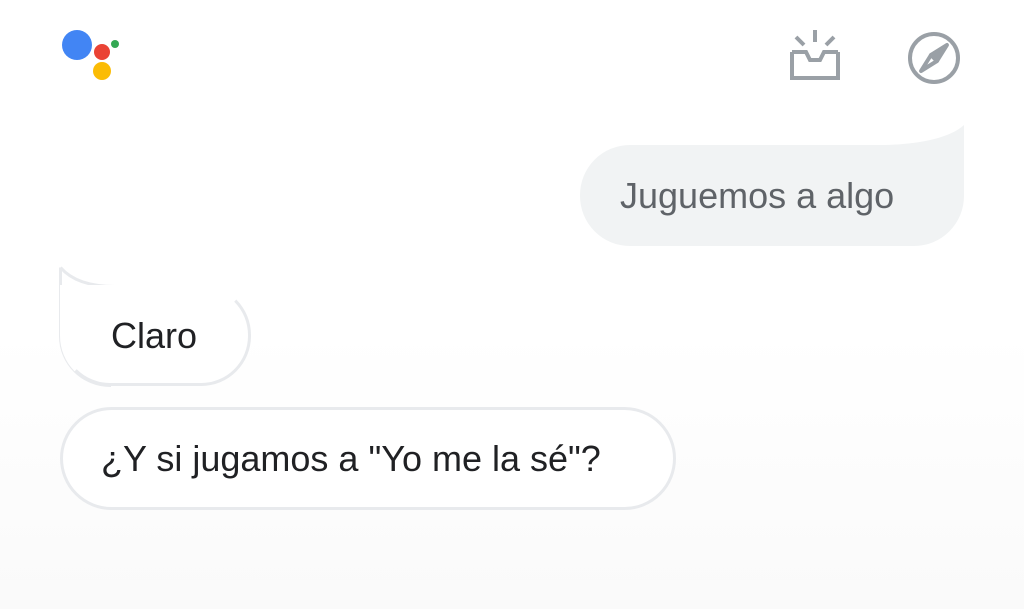 Image resolution: width=1024 pixels, height=609 pixels. I want to click on assistant-message-bubble: Claro, so click(155, 335).